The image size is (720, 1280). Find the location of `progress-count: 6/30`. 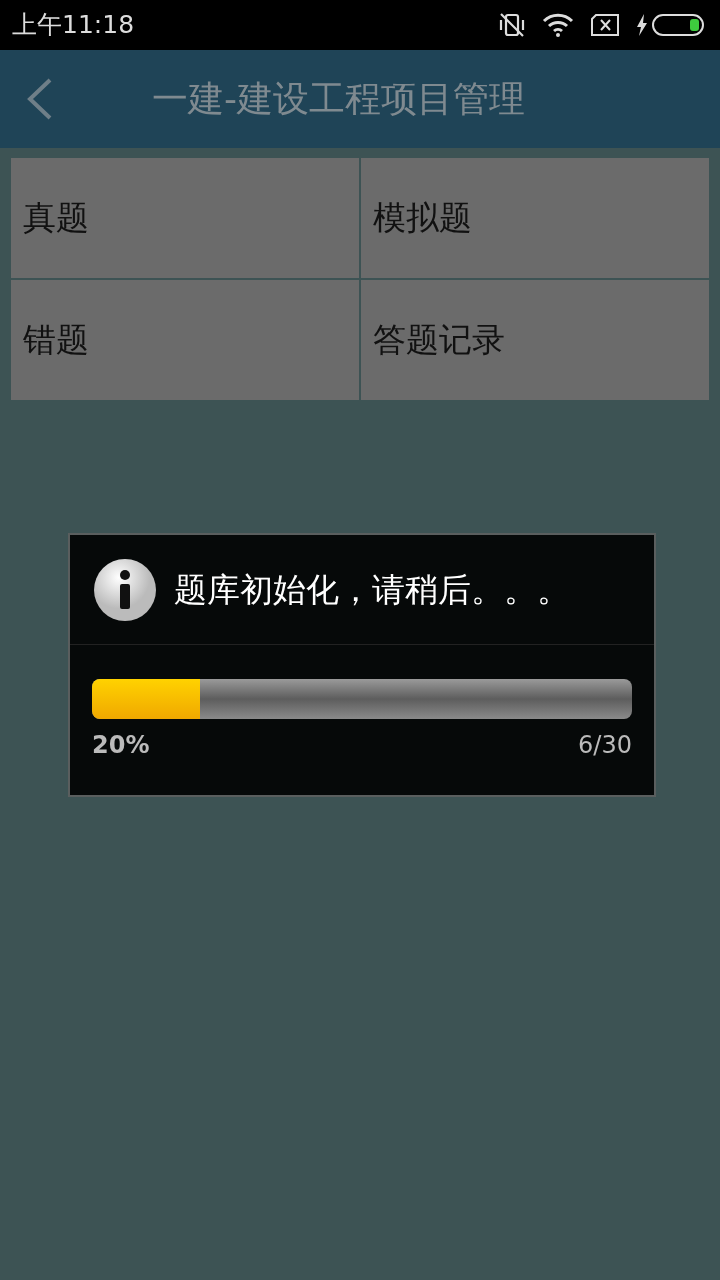

progress-count: 6/30 is located at coordinates (605, 745).